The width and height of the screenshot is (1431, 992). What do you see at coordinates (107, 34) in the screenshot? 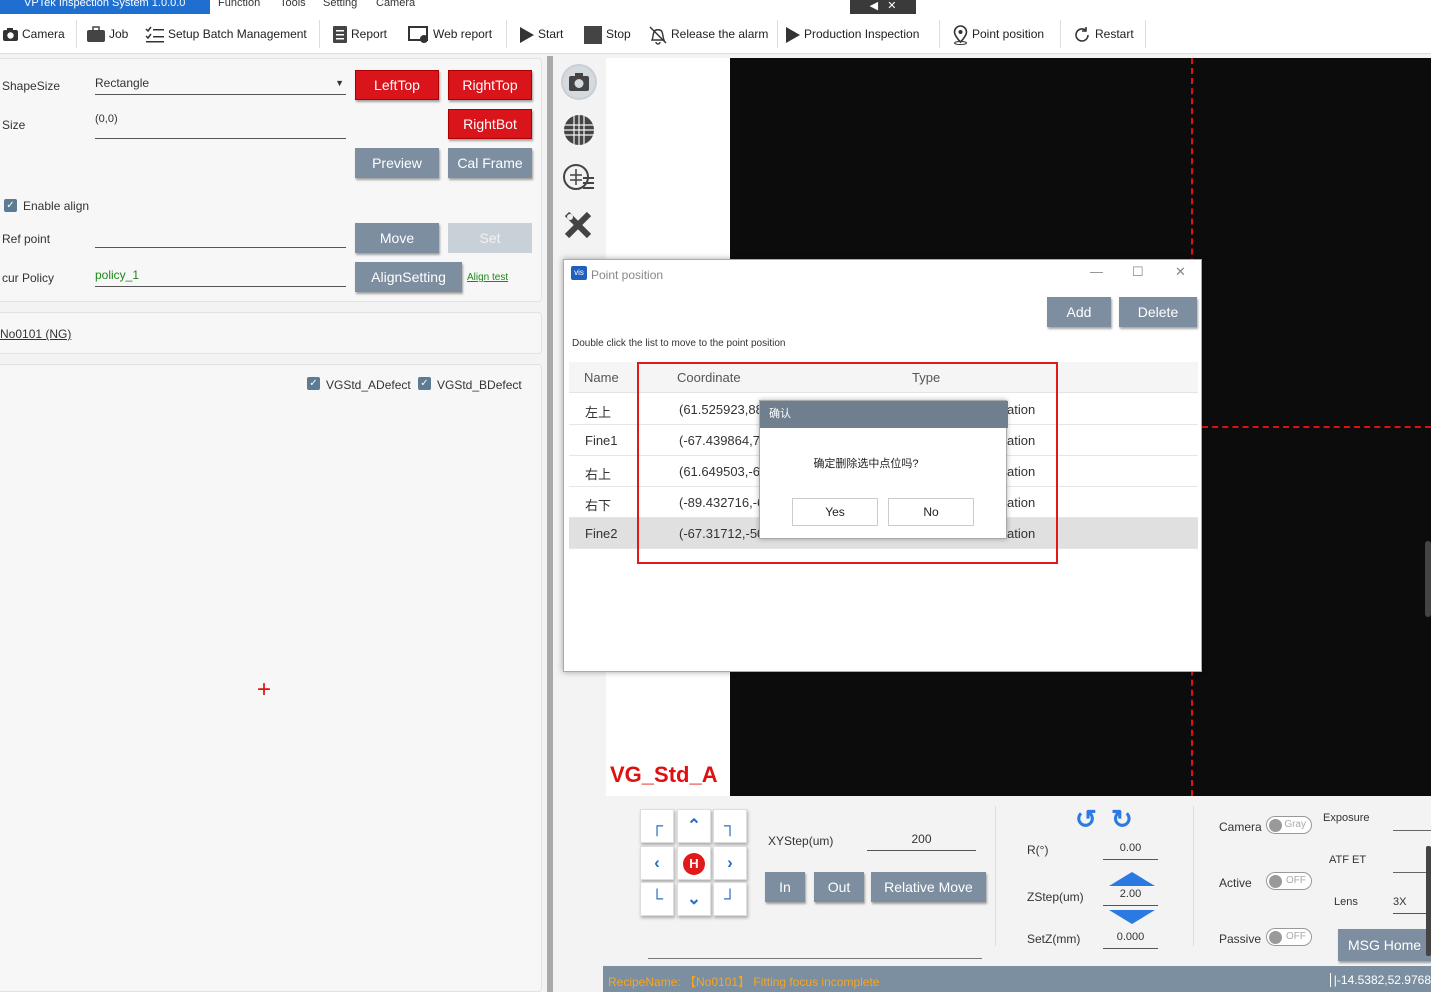
I see `job-button: Job` at bounding box center [107, 34].